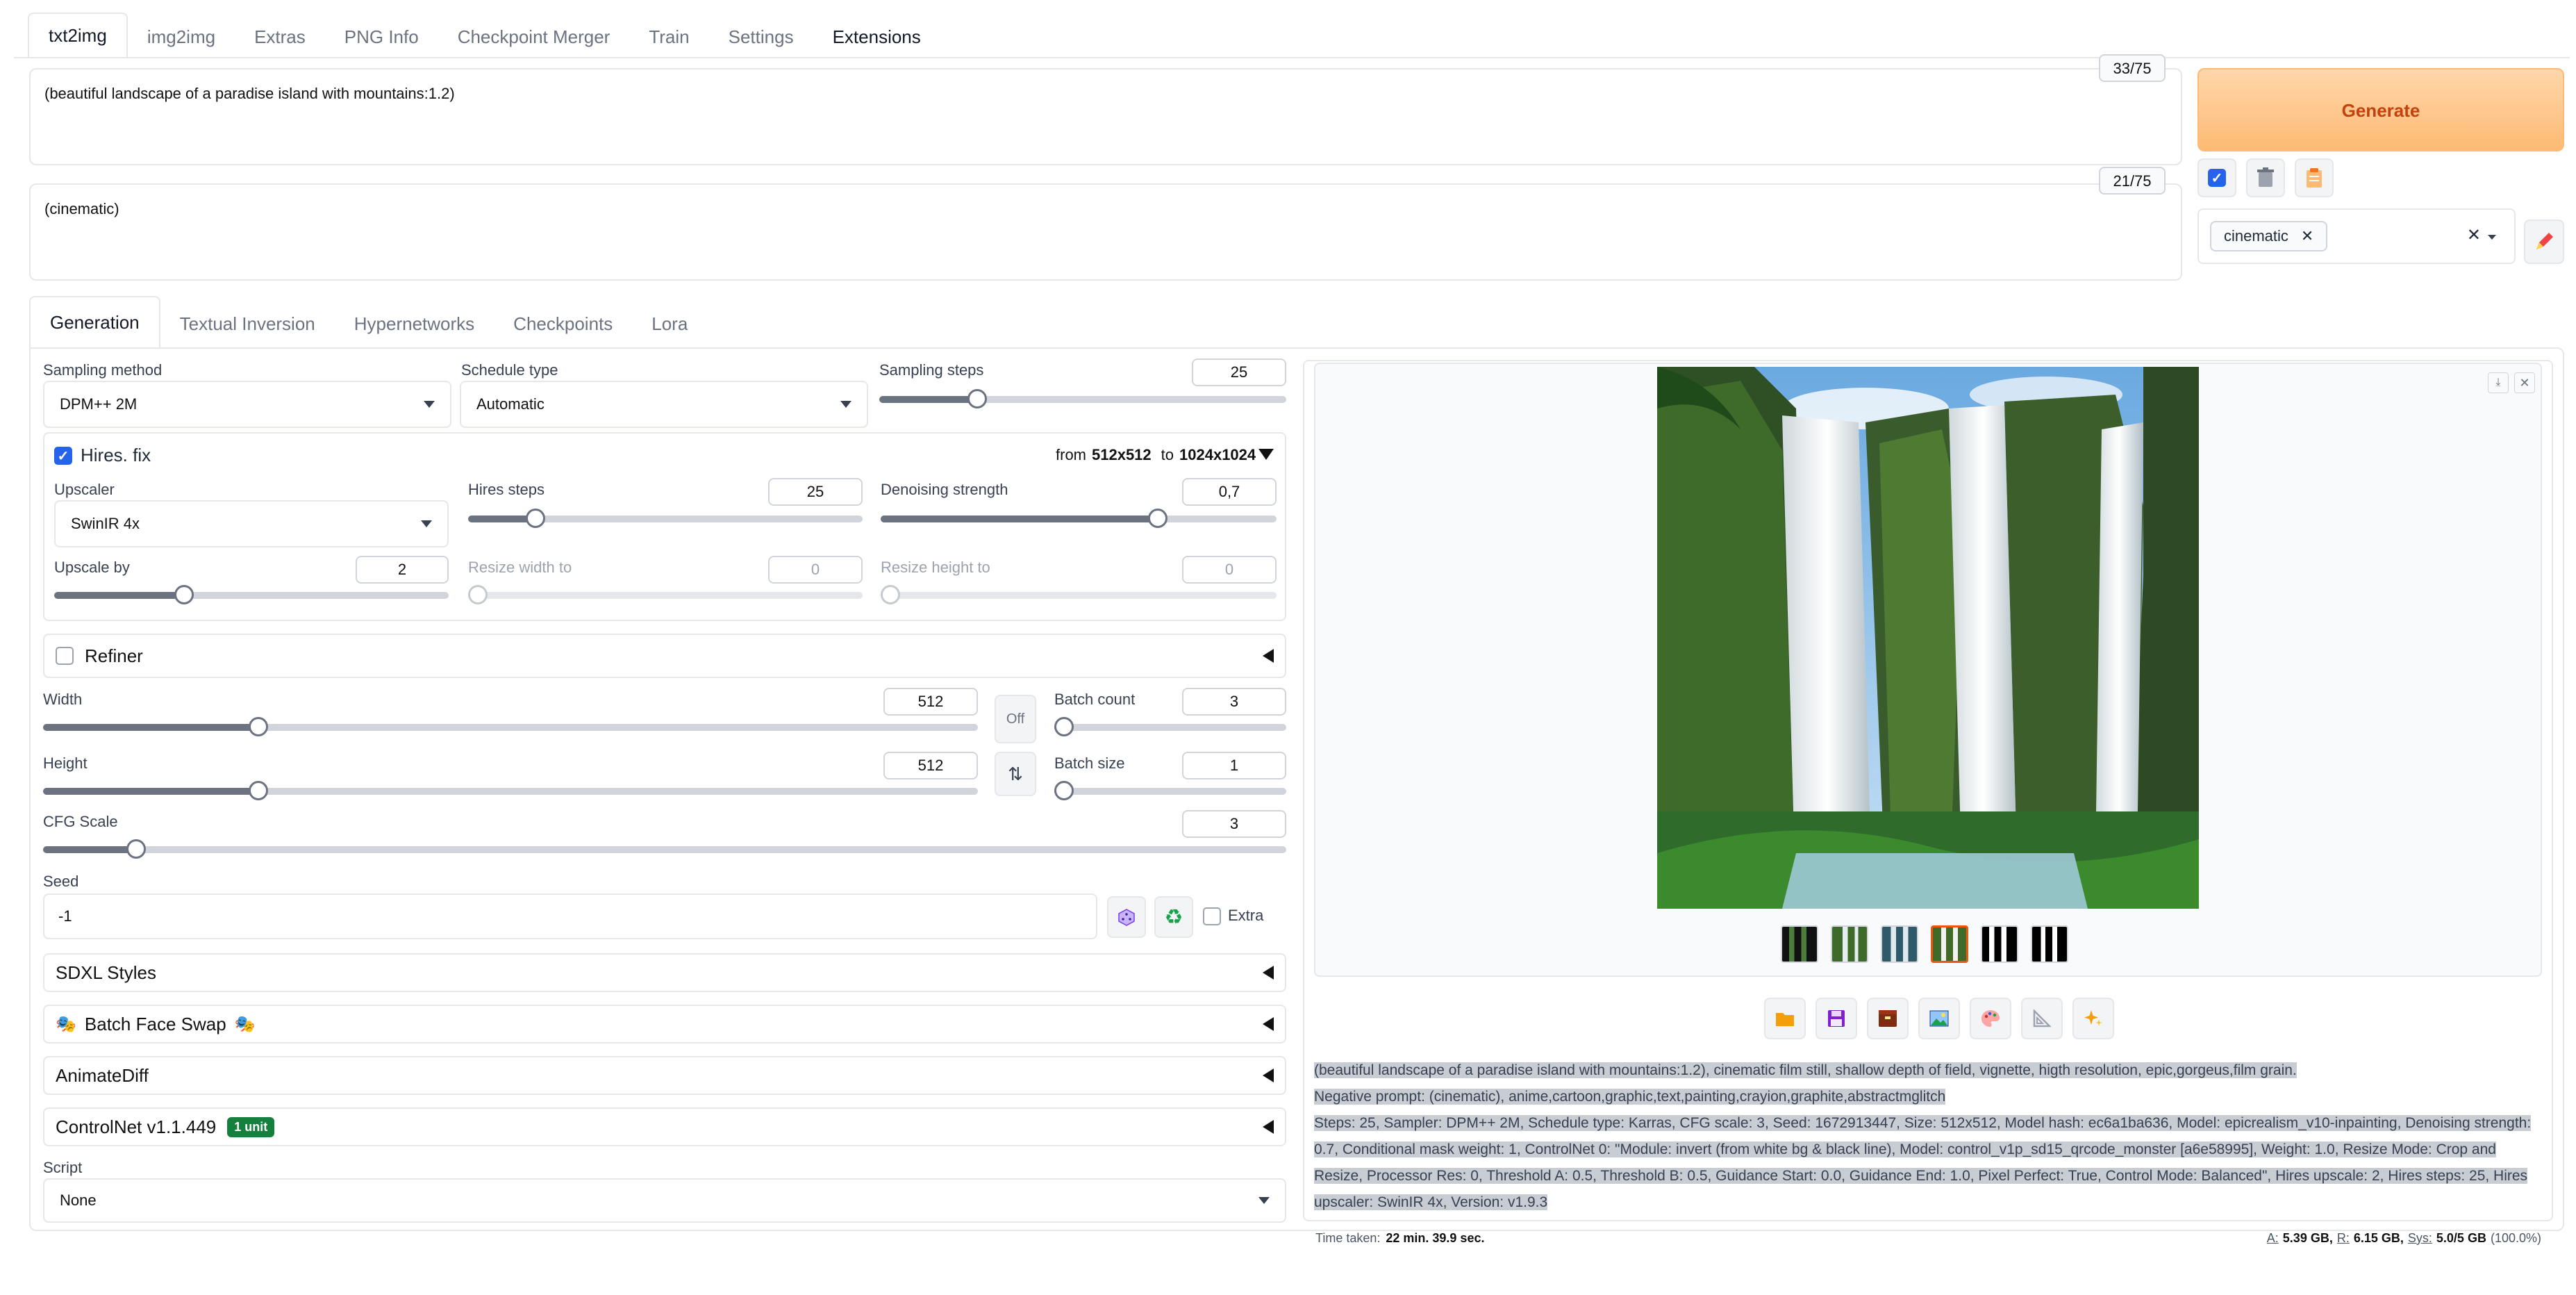 The height and width of the screenshot is (1295, 2576). I want to click on mem-a-label: A:, so click(2272, 1238).